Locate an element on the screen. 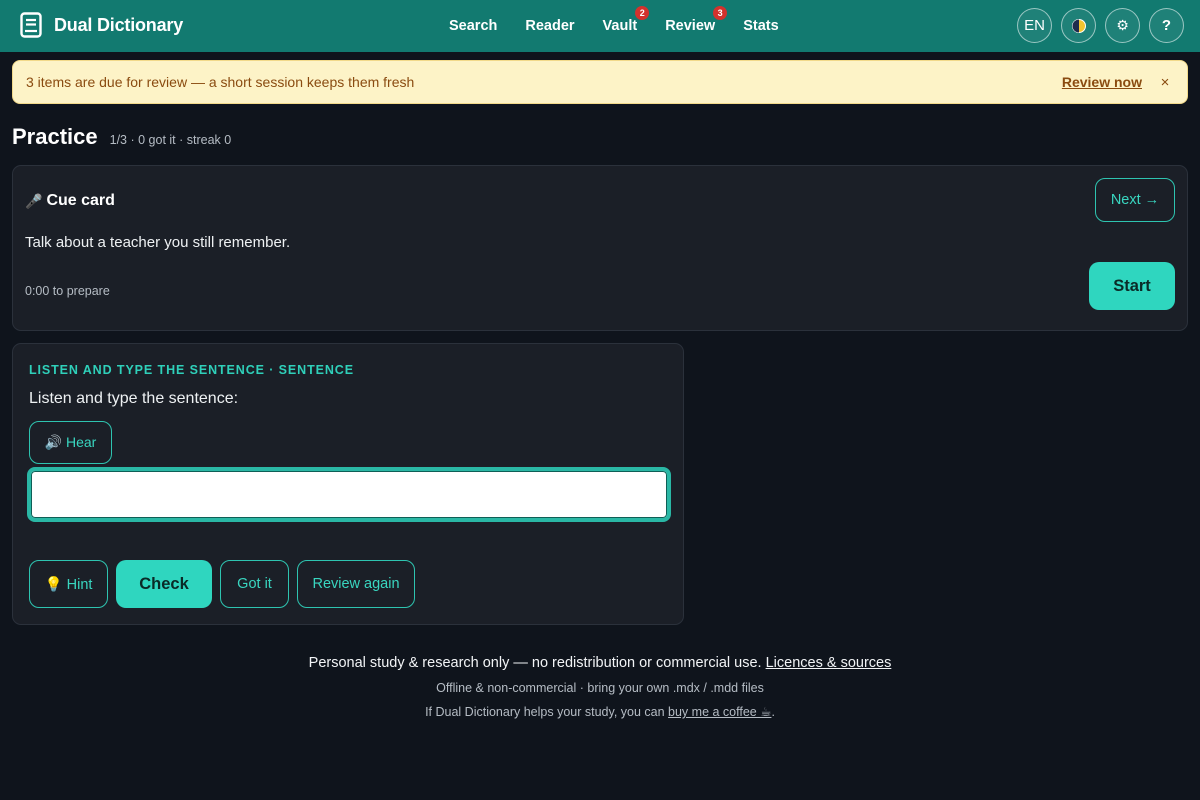 This screenshot has width=1200, height=800. nav-item-review-label: Review is located at coordinates (690, 26).